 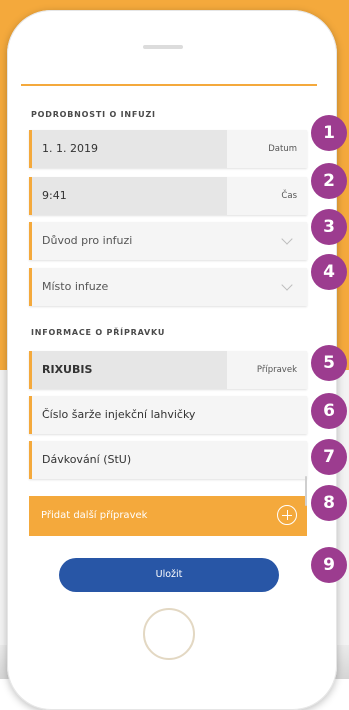 I want to click on add-product-label: Přidat další přípravek, so click(x=94, y=515).